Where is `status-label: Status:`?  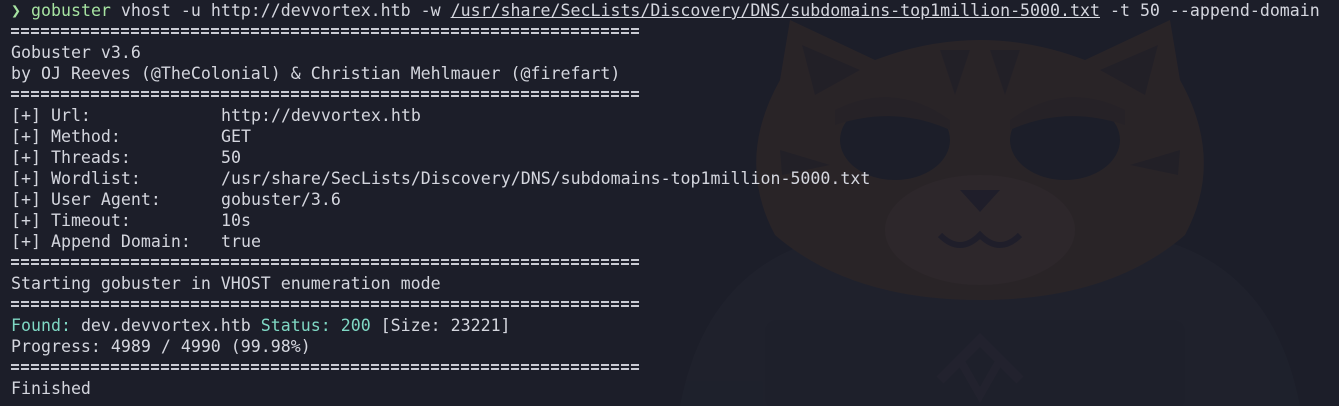 status-label: Status: is located at coordinates (295, 325).